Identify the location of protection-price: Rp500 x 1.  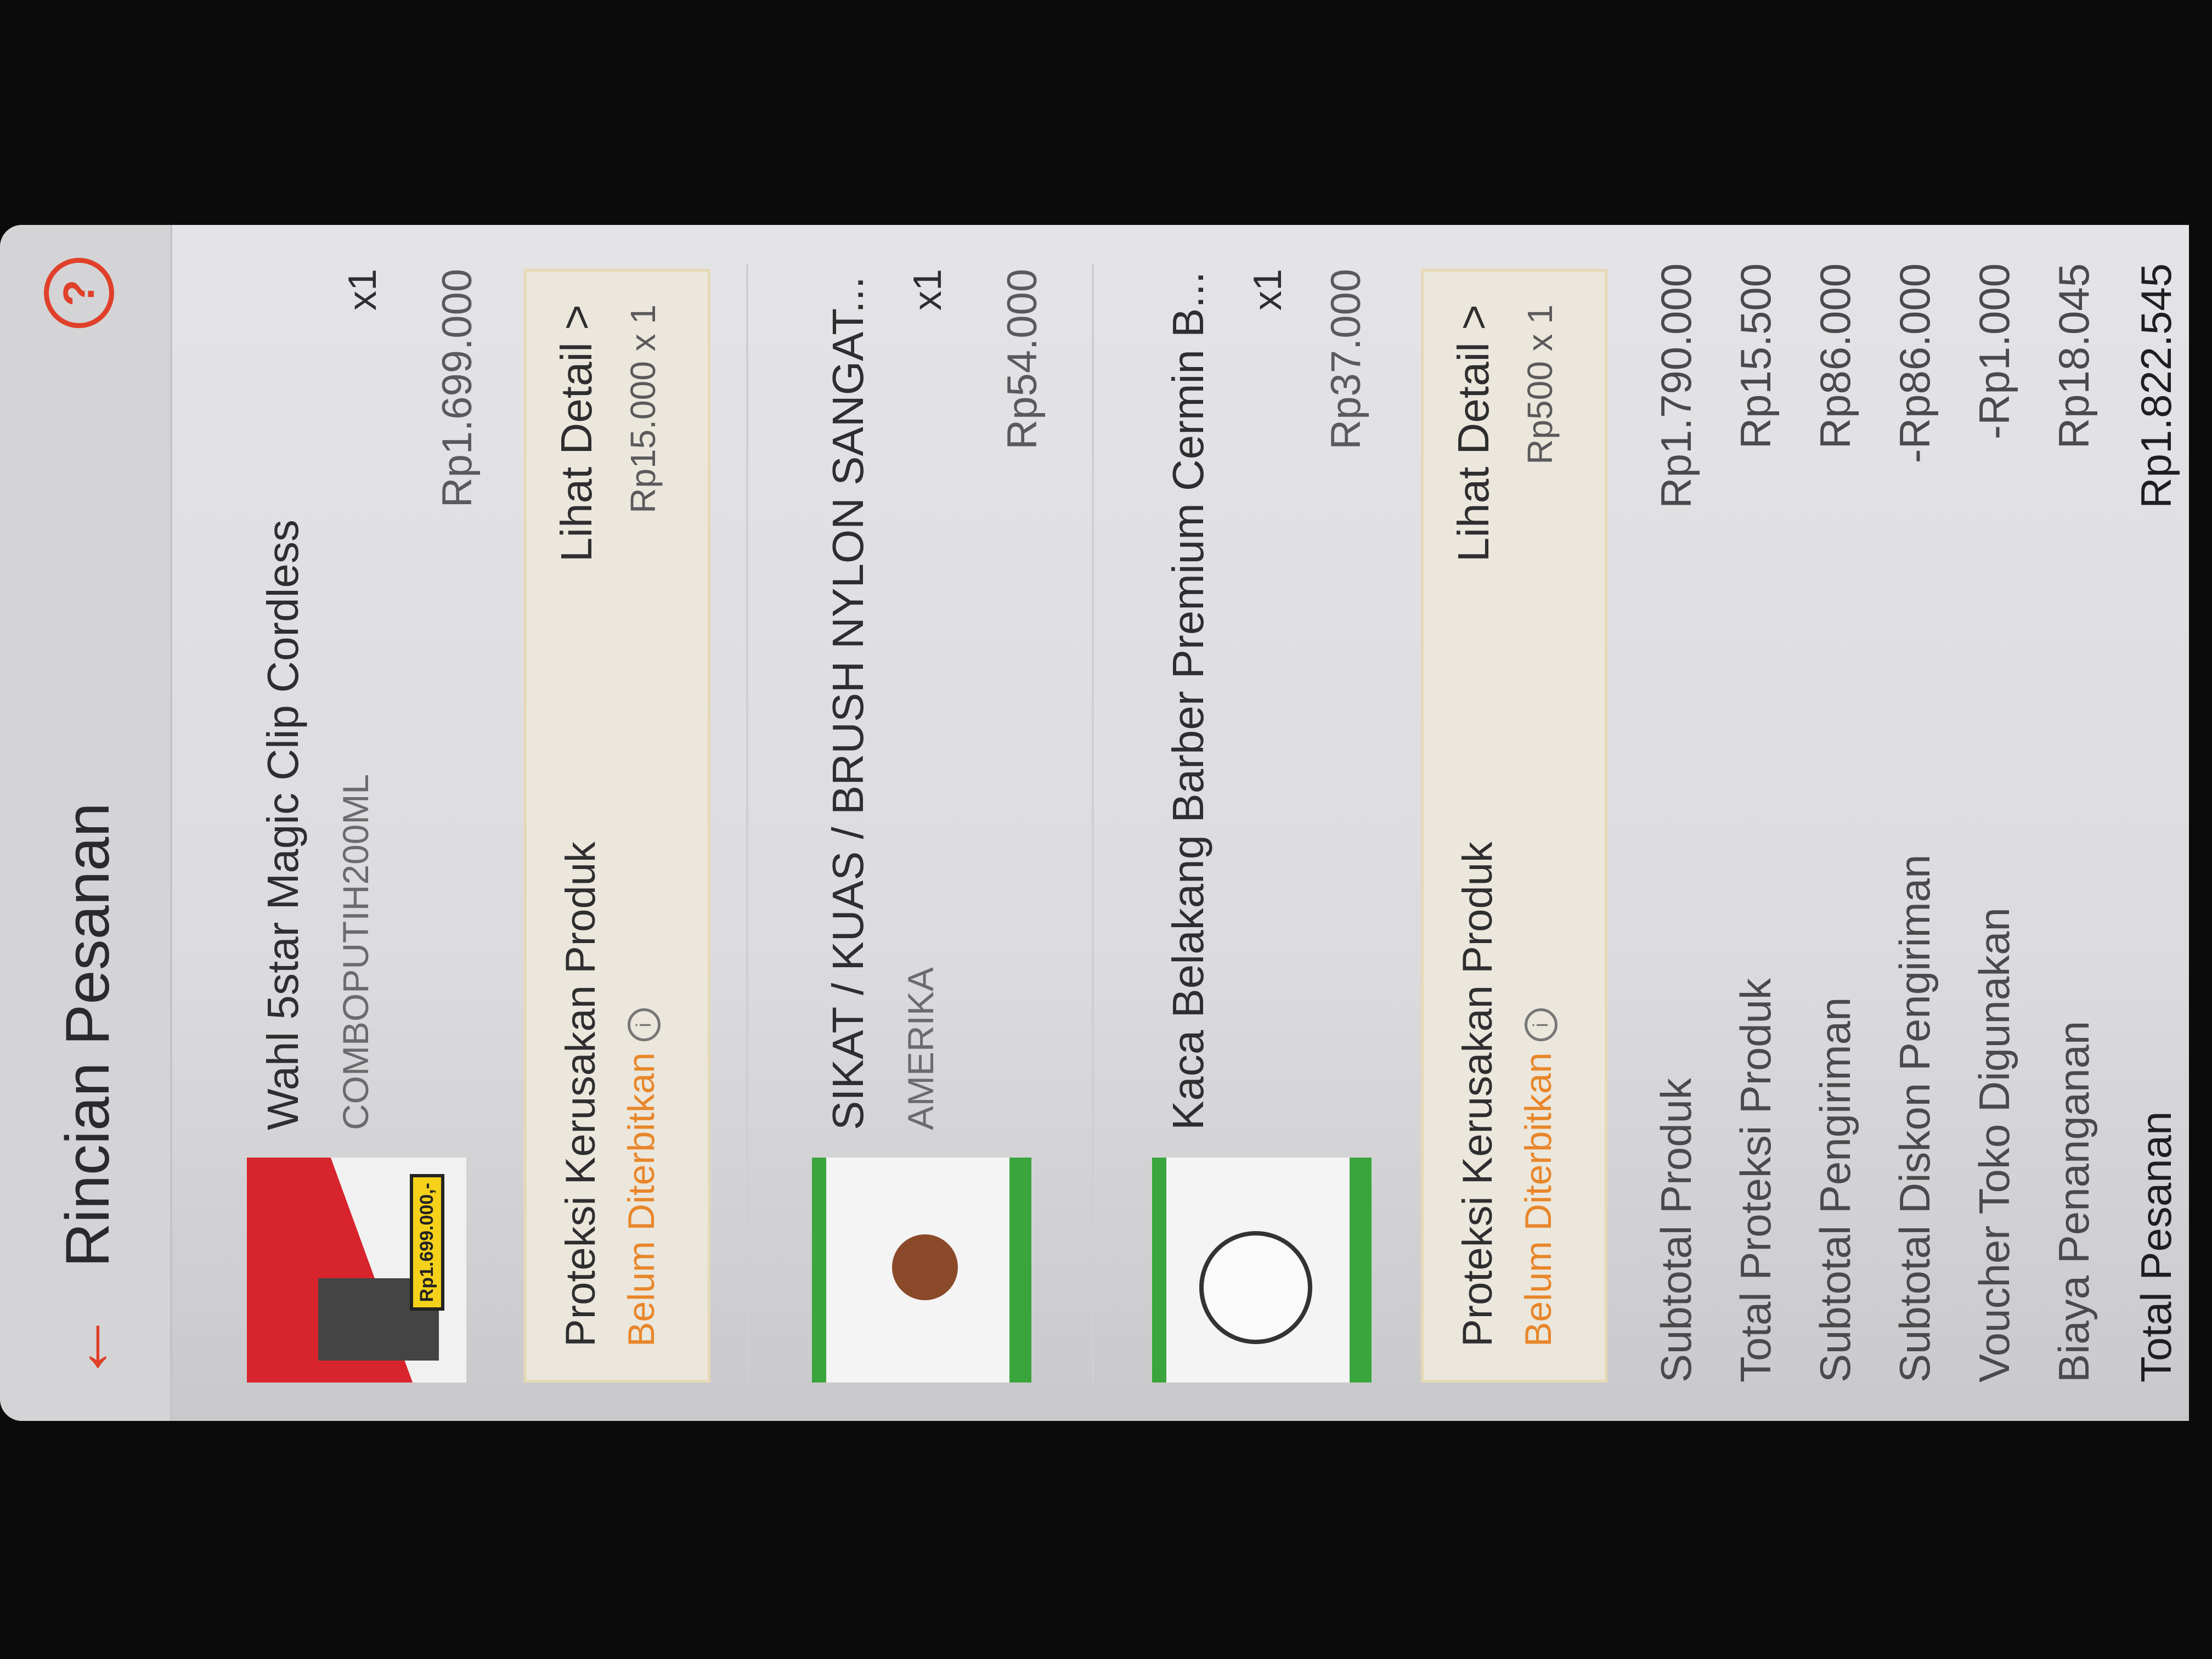
(1540, 385).